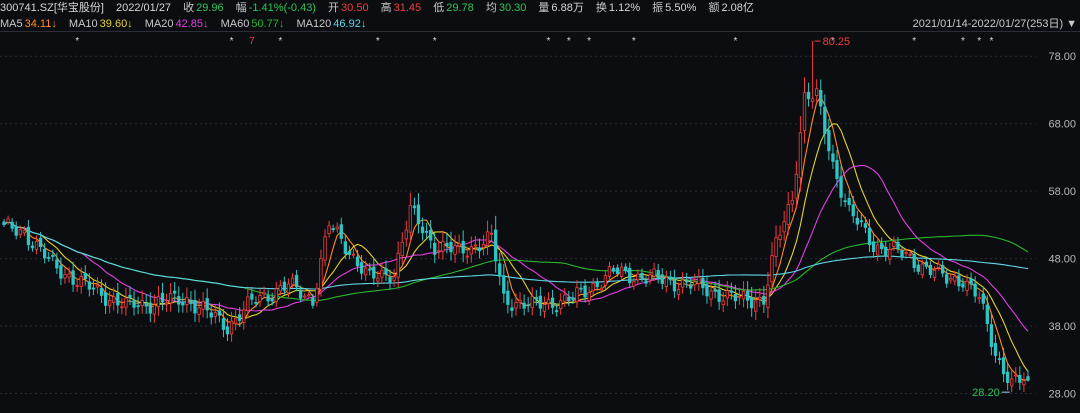 The image size is (1080, 413). I want to click on event-marker-6: *, so click(549, 41).